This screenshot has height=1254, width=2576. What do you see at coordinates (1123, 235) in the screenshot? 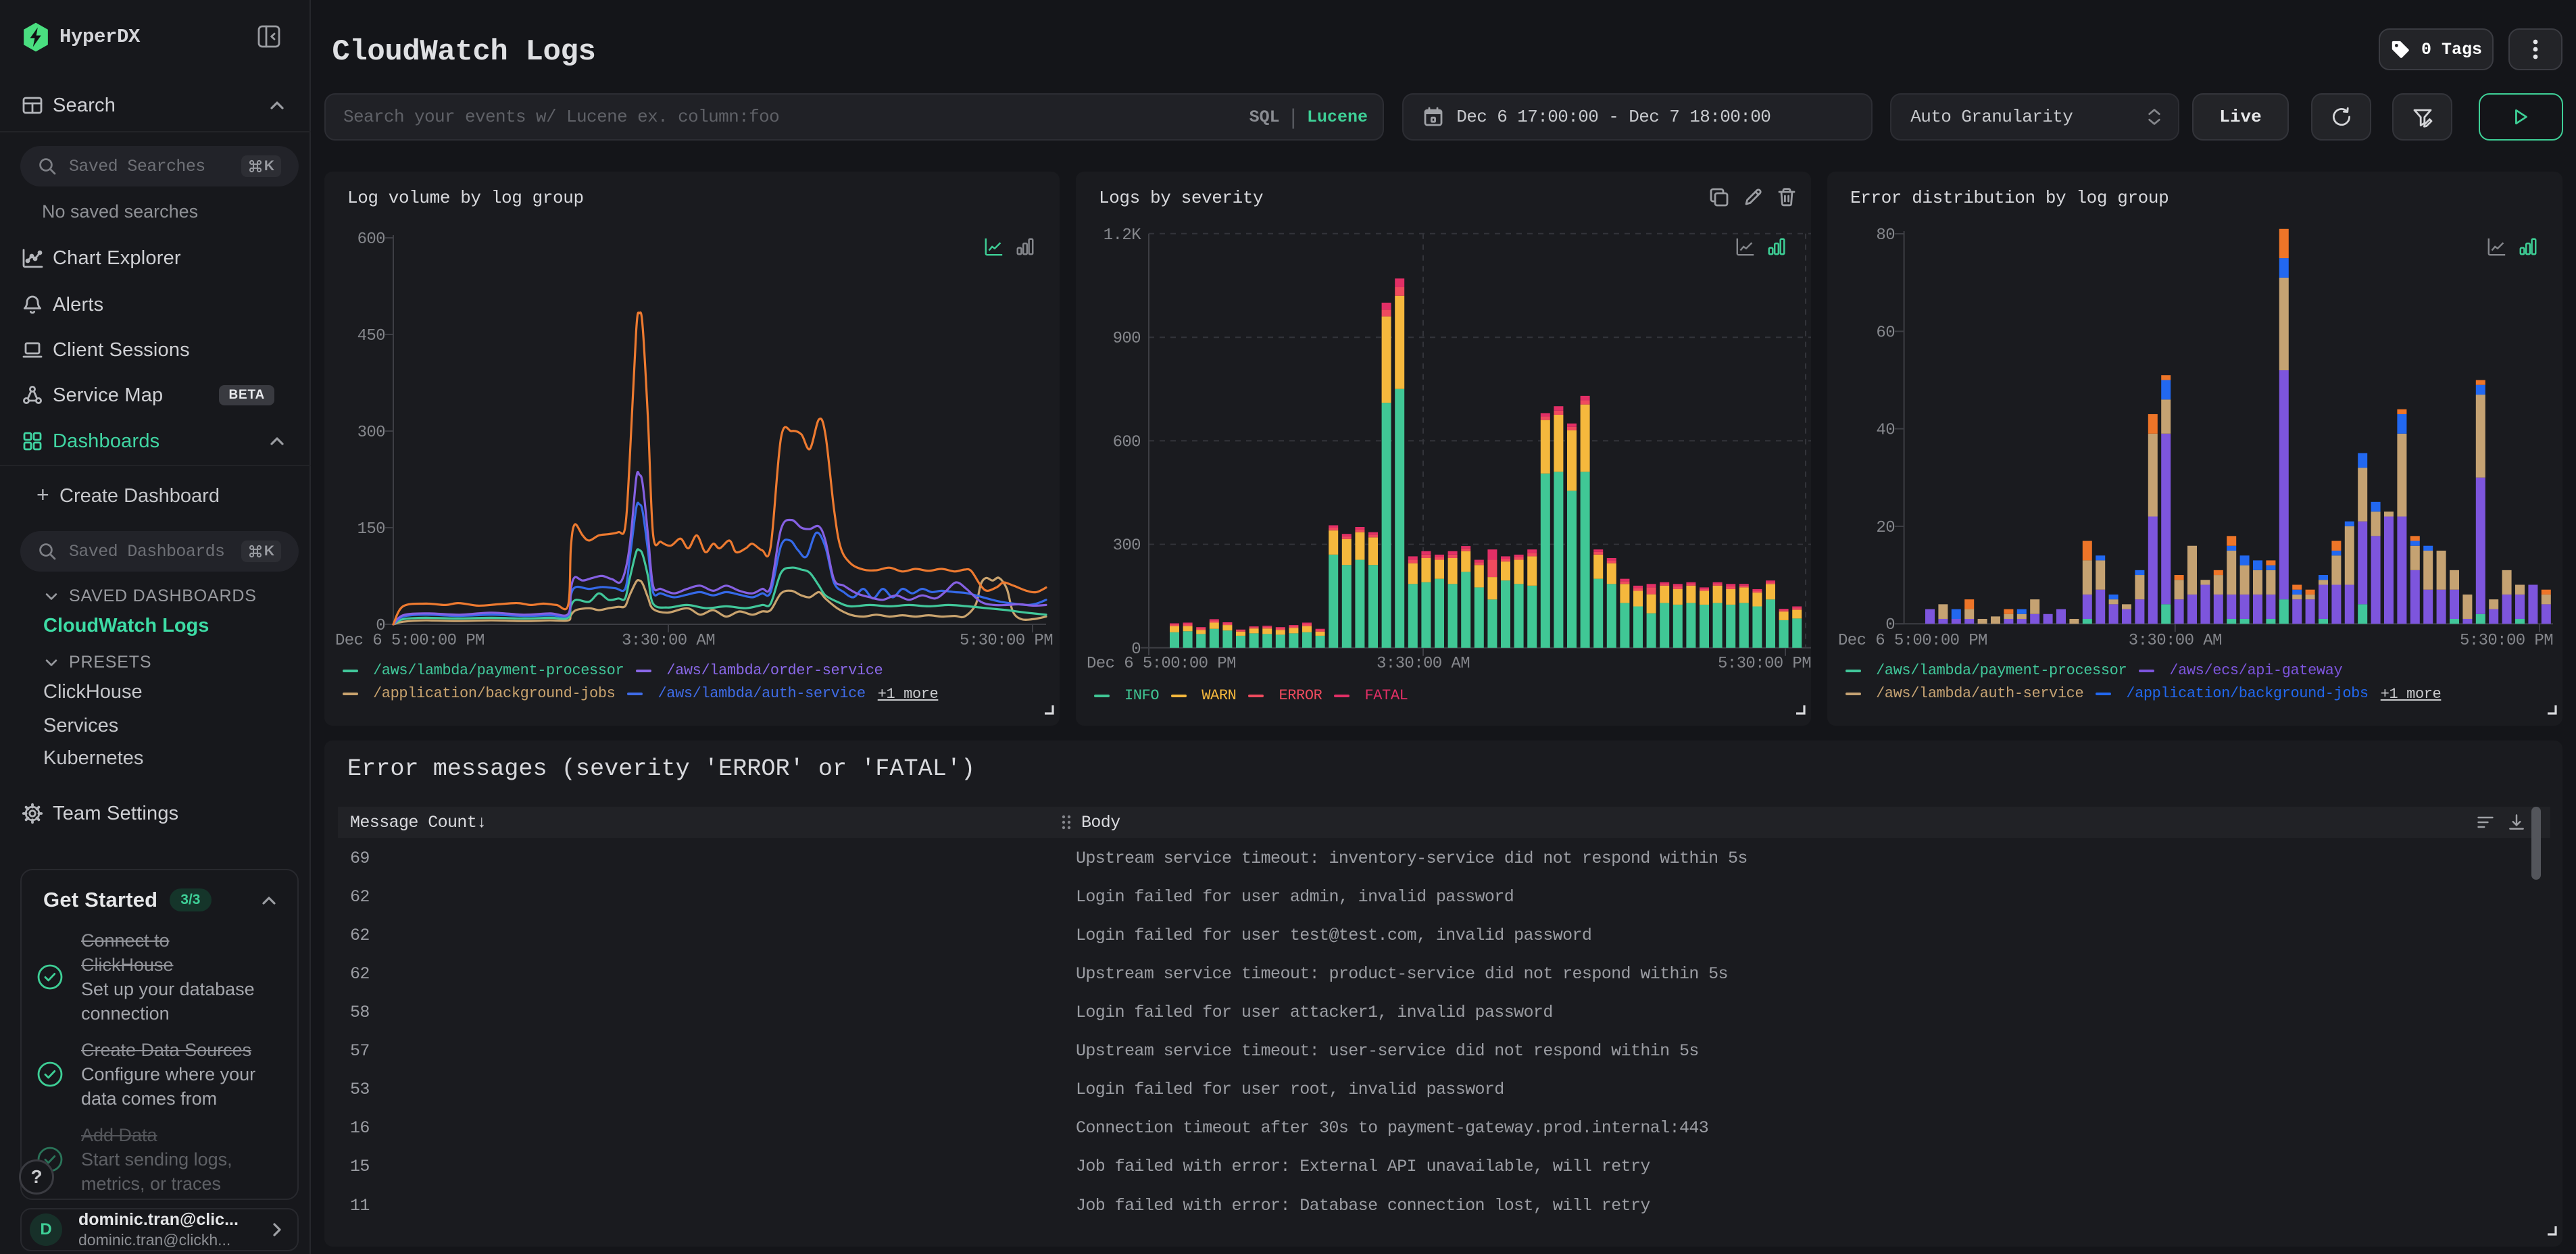
I see `svg-text: 1.2K` at bounding box center [1123, 235].